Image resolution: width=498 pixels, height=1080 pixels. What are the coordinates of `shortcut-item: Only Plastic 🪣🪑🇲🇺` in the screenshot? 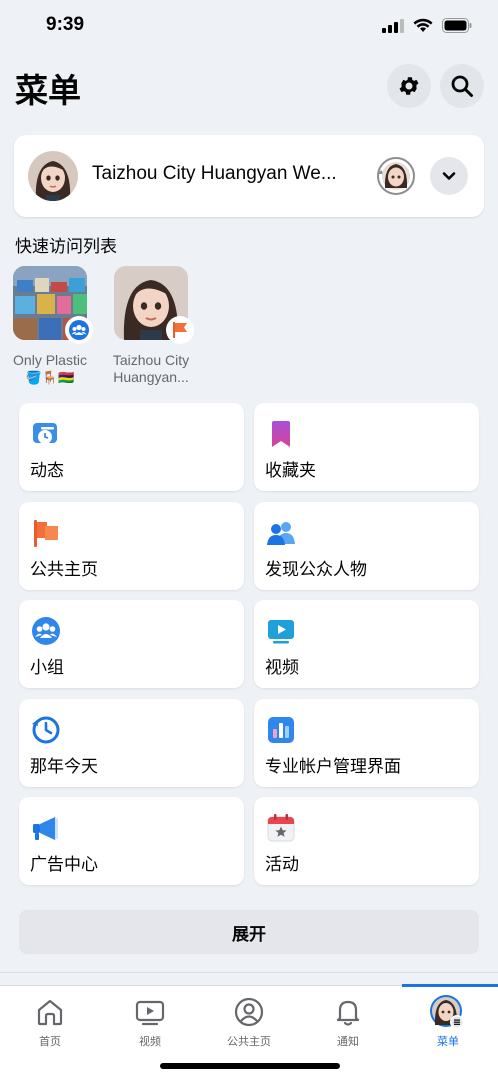 It's located at (50, 326).